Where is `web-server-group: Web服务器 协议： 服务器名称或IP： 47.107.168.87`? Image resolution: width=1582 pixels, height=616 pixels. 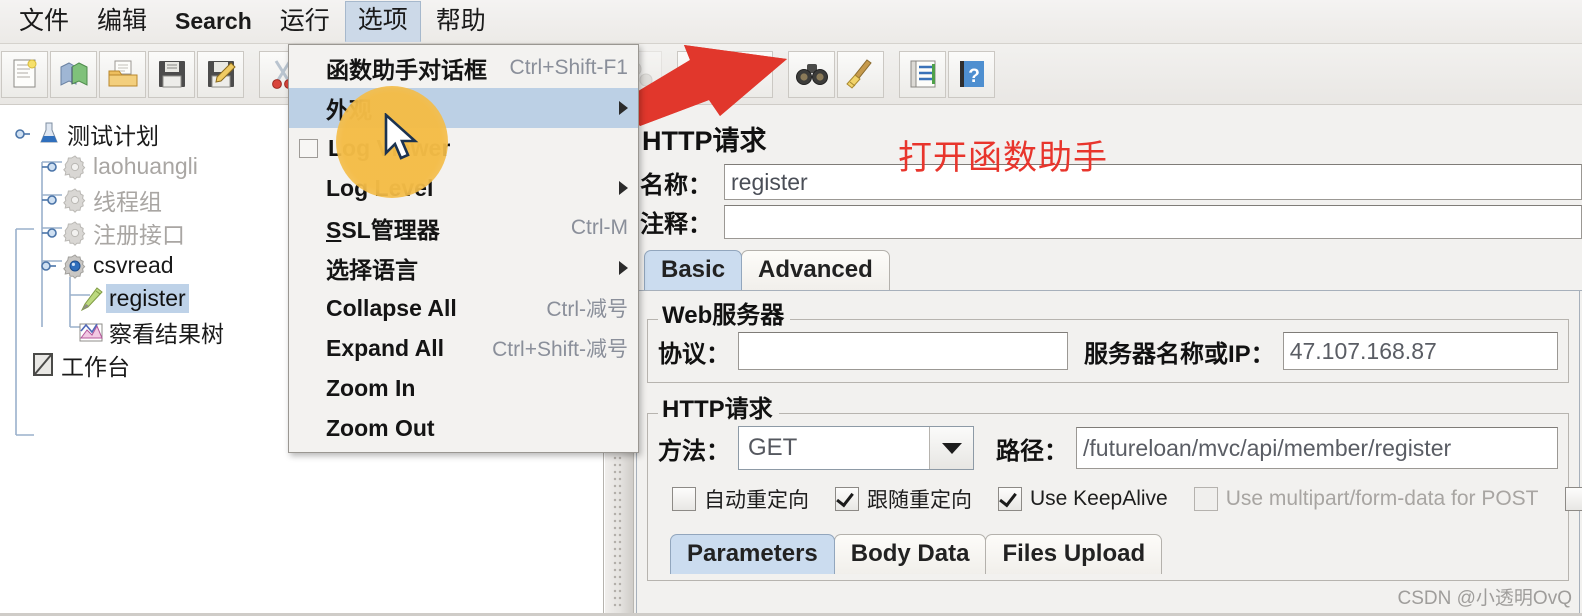
web-server-group: Web服务器 协议： 服务器名称或IP： 47.107.168.87 is located at coordinates (1108, 342).